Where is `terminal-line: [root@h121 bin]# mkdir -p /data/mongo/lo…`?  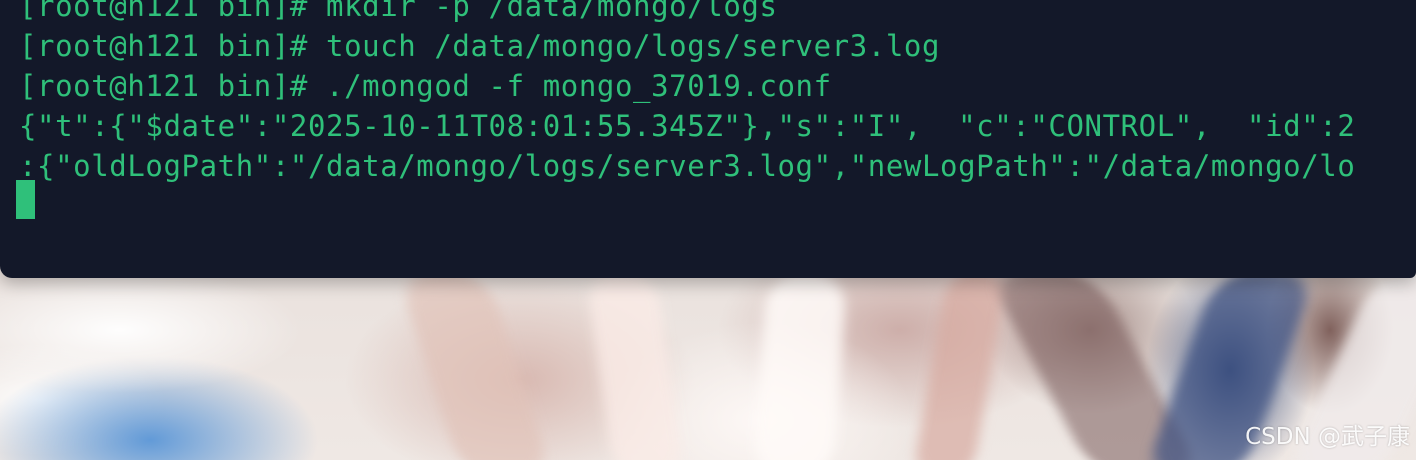 terminal-line: [root@h121 bin]# mkdir -p /data/mongo/lo… is located at coordinates (398, 11).